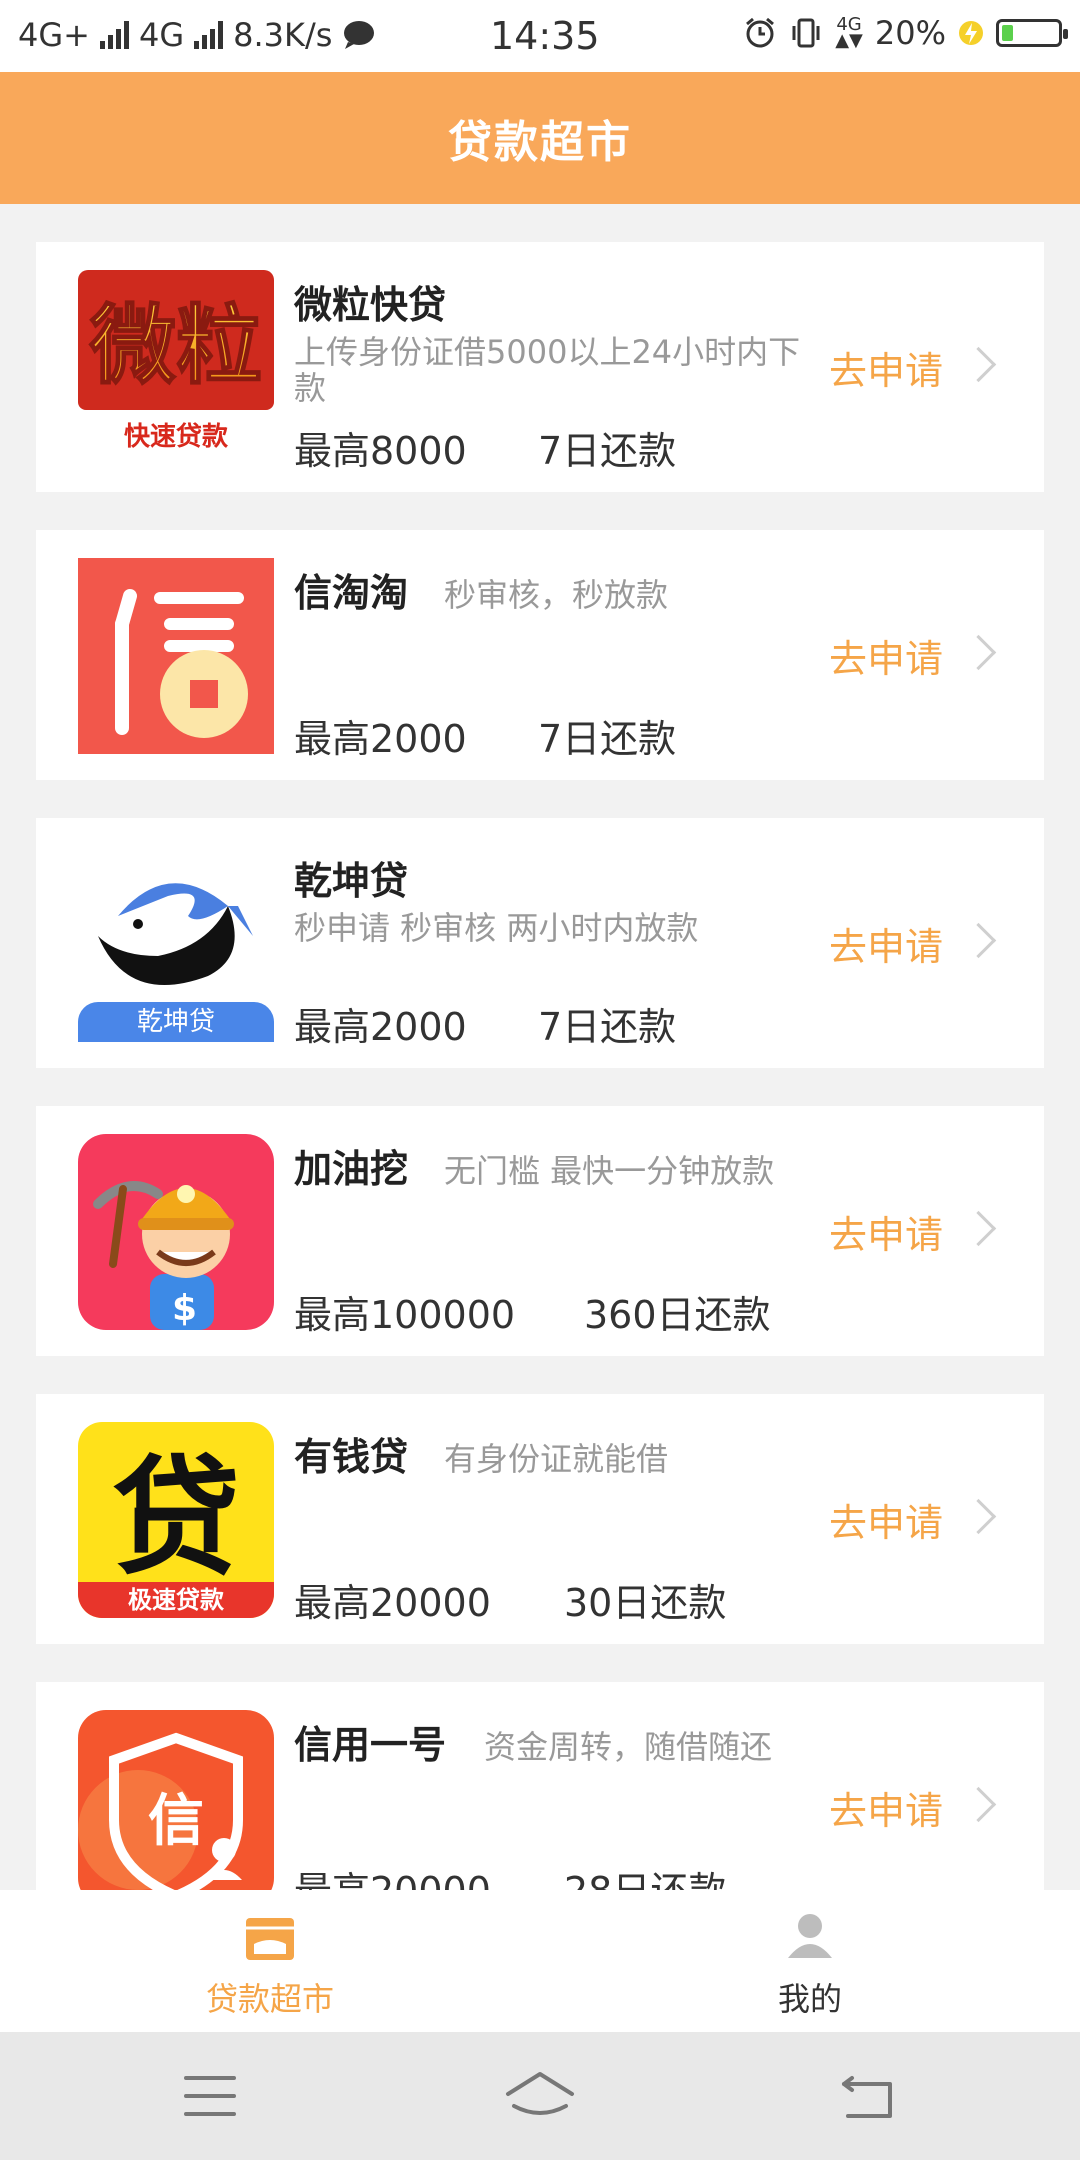  Describe the element at coordinates (645, 1875) in the screenshot. I see `product-term: 28日还款` at that location.